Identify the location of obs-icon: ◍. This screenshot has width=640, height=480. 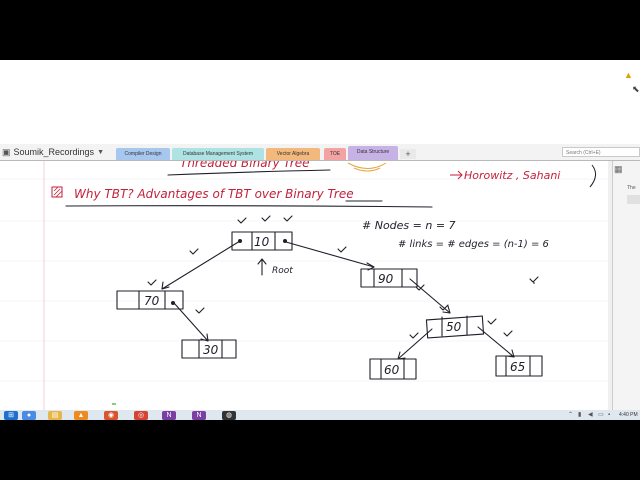
(229, 415).